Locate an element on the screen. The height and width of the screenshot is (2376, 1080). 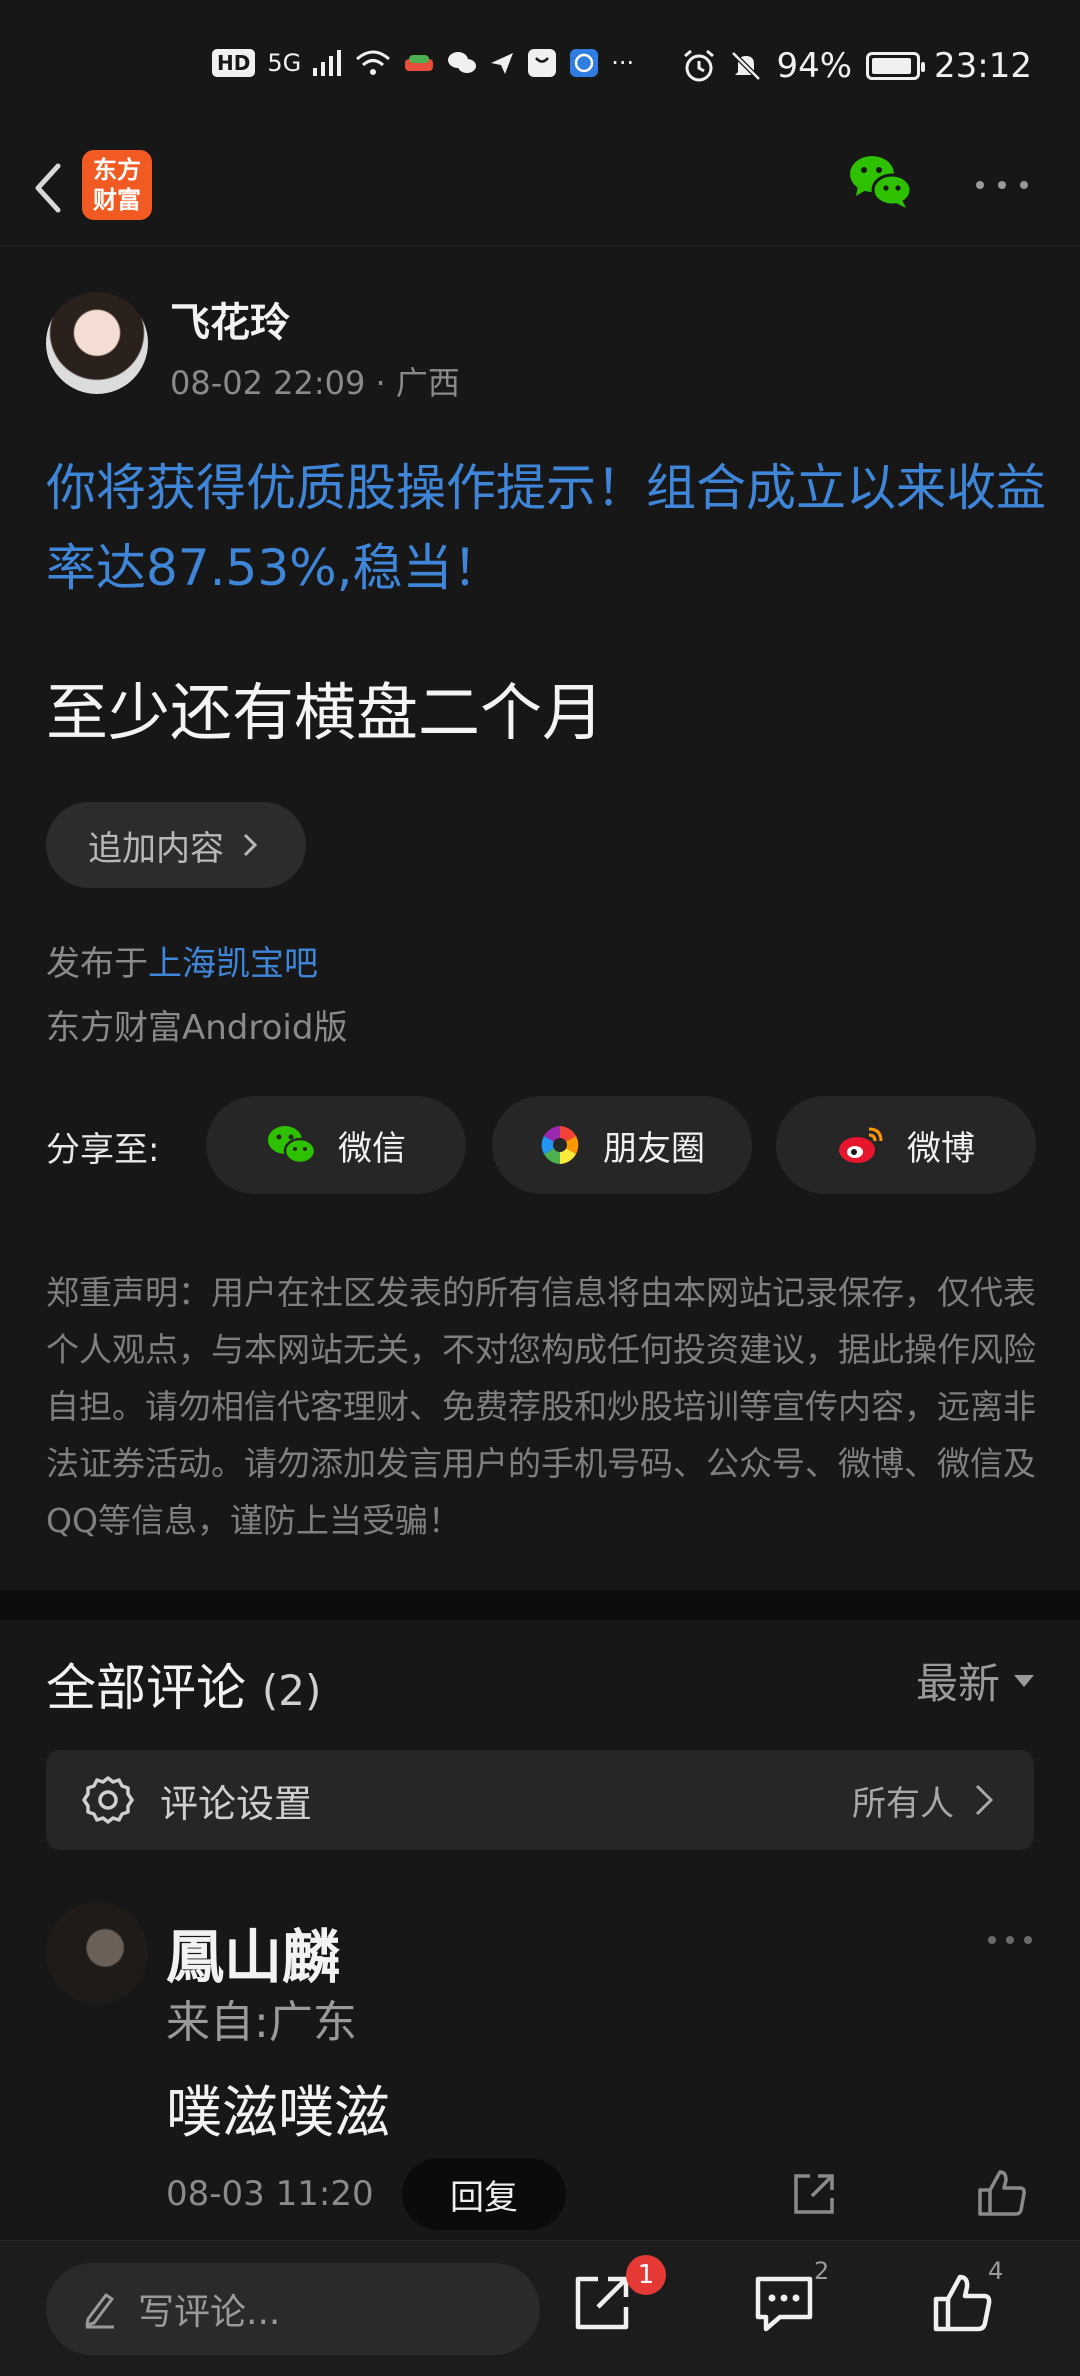
like-icon is located at coordinates (962, 2303).